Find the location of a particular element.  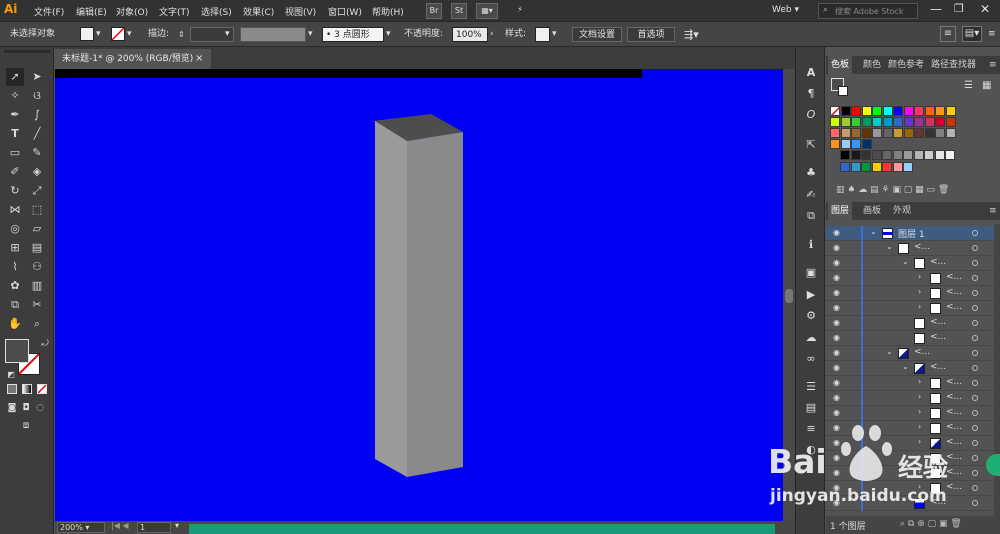

graphic-style-swatch is located at coordinates (542, 34).